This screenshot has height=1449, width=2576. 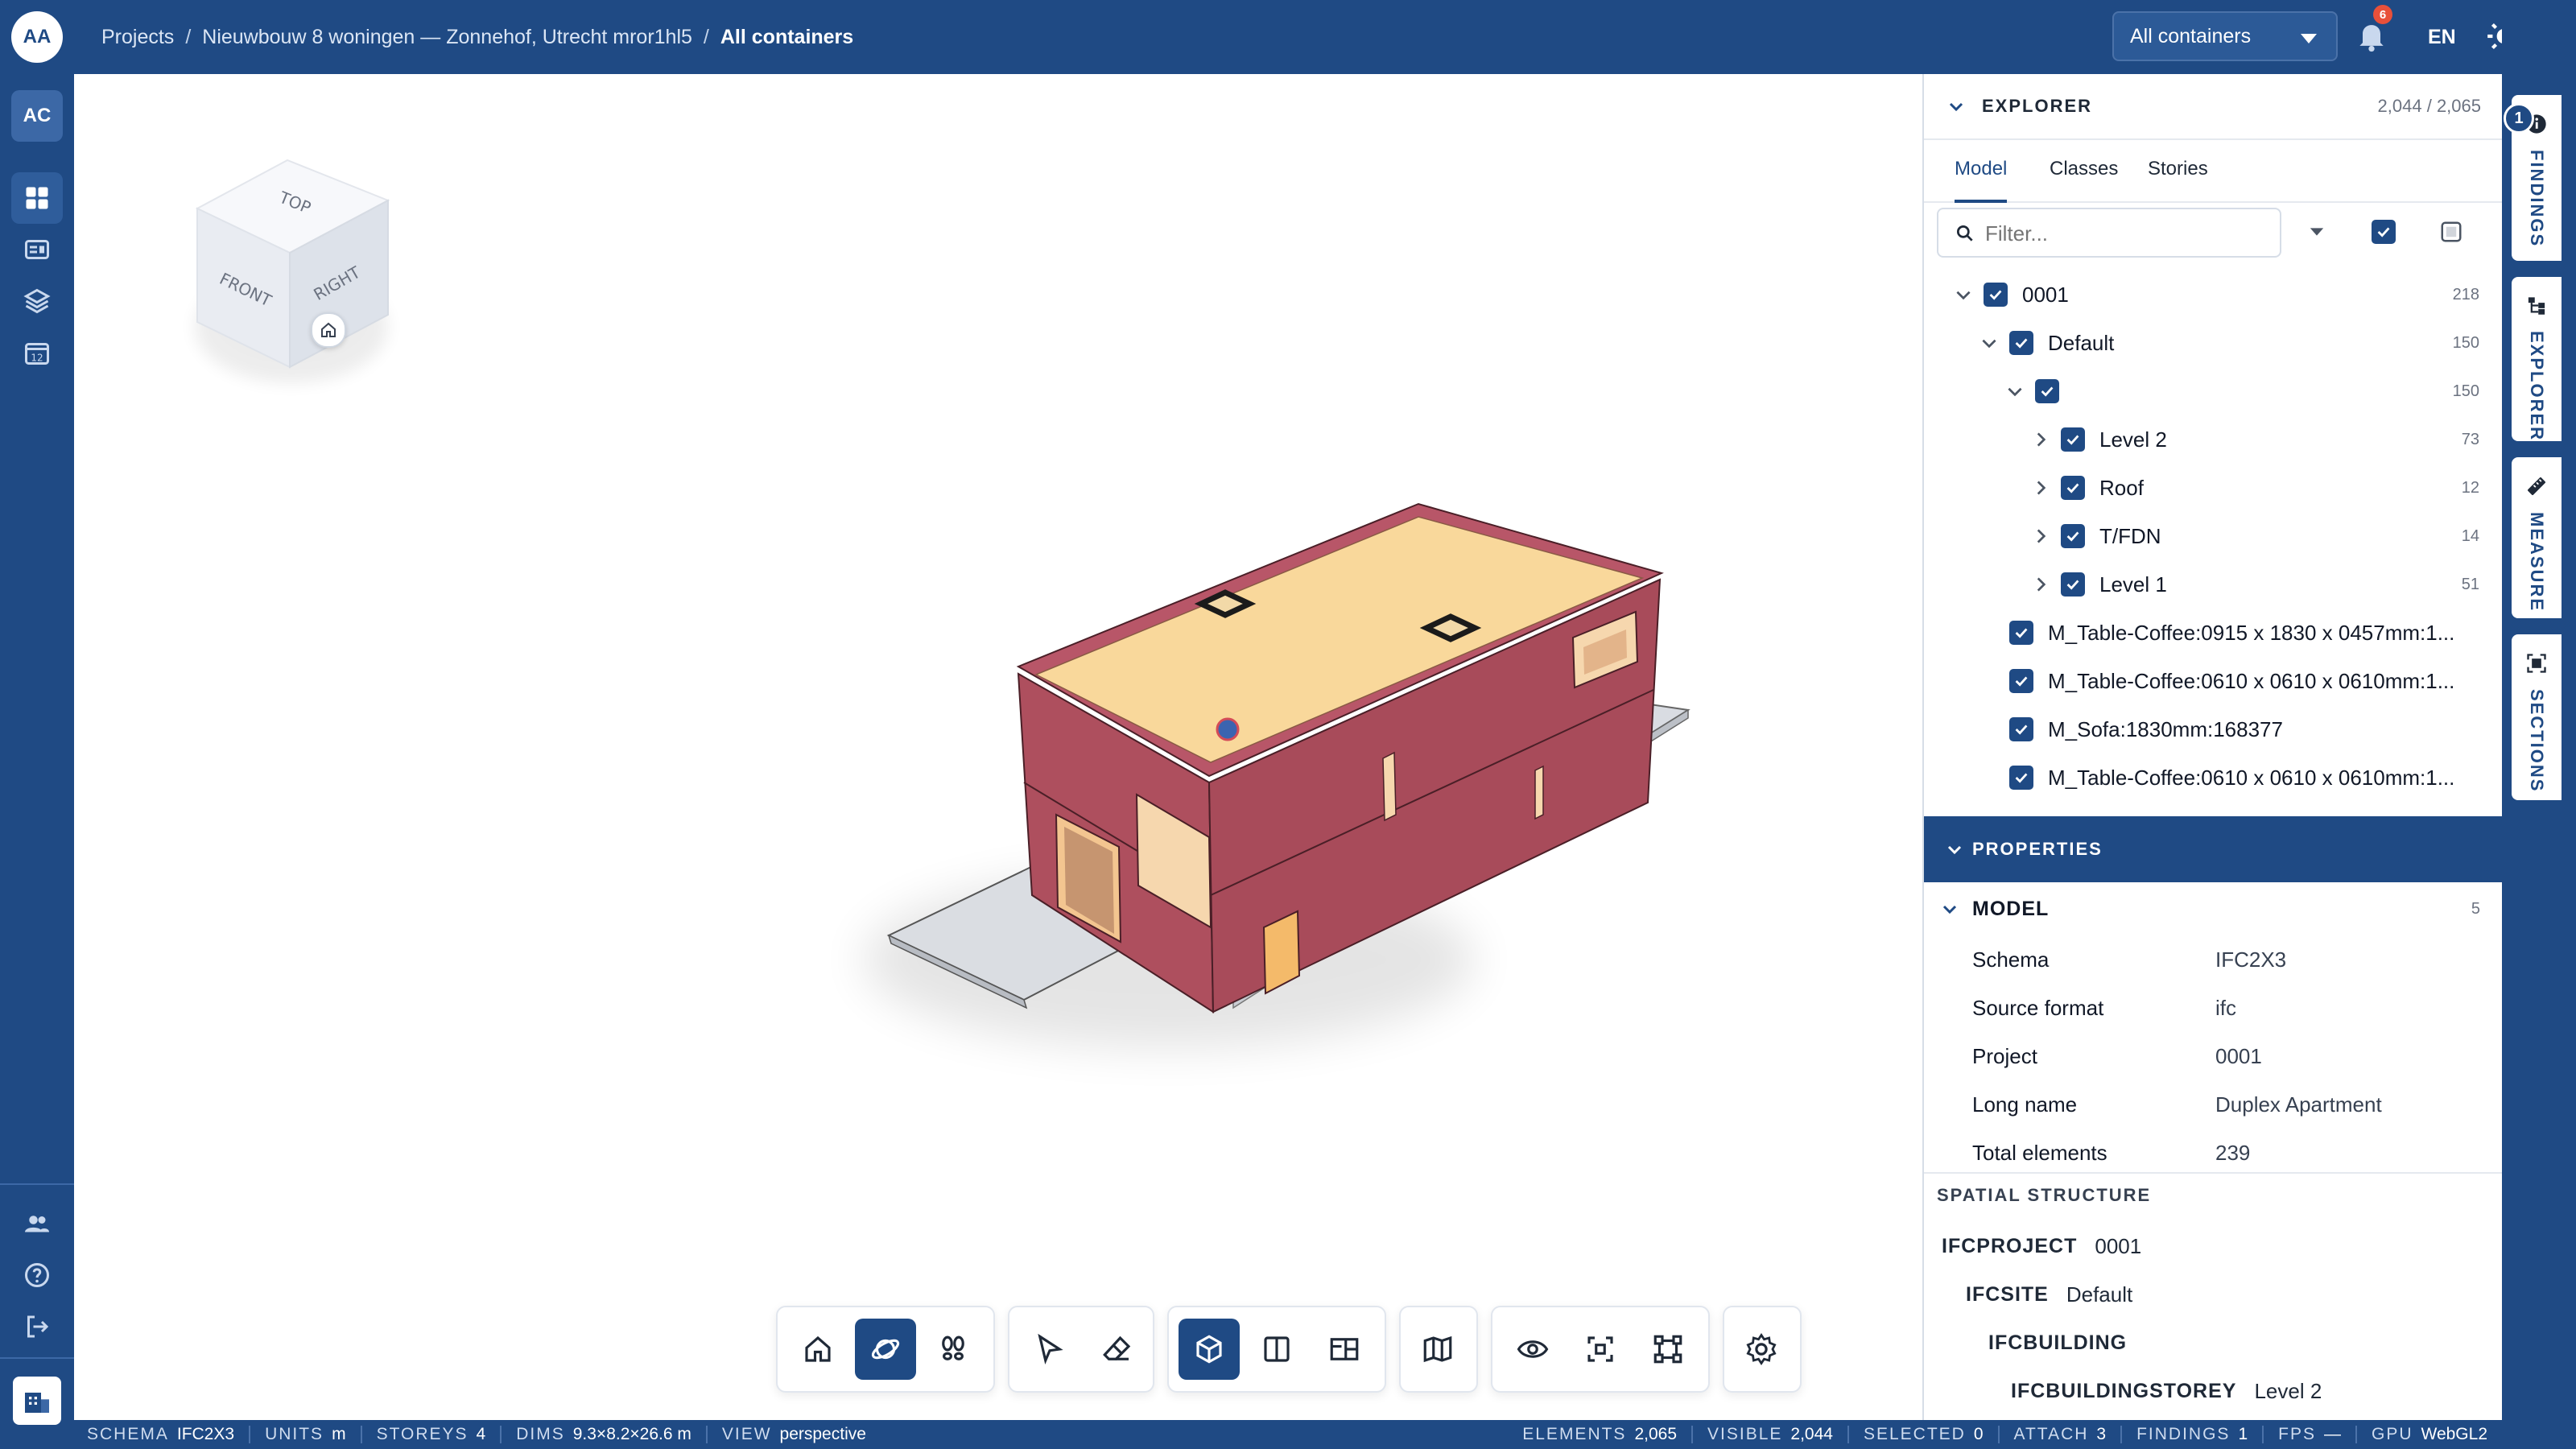 I want to click on side-tabs: FINDINGS 1 EXPLORER MEASURE SECTIONS, so click(x=2539, y=724).